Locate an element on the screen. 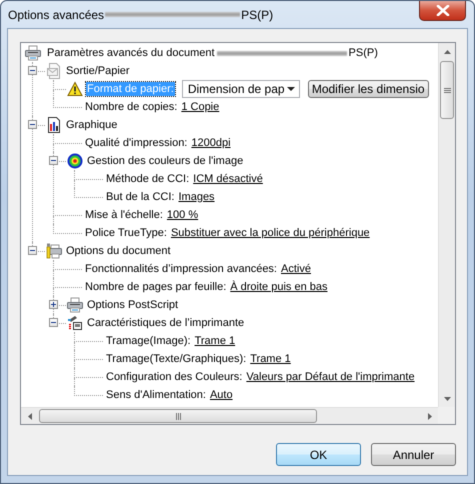  cancel-button: Annuler is located at coordinates (413, 454).